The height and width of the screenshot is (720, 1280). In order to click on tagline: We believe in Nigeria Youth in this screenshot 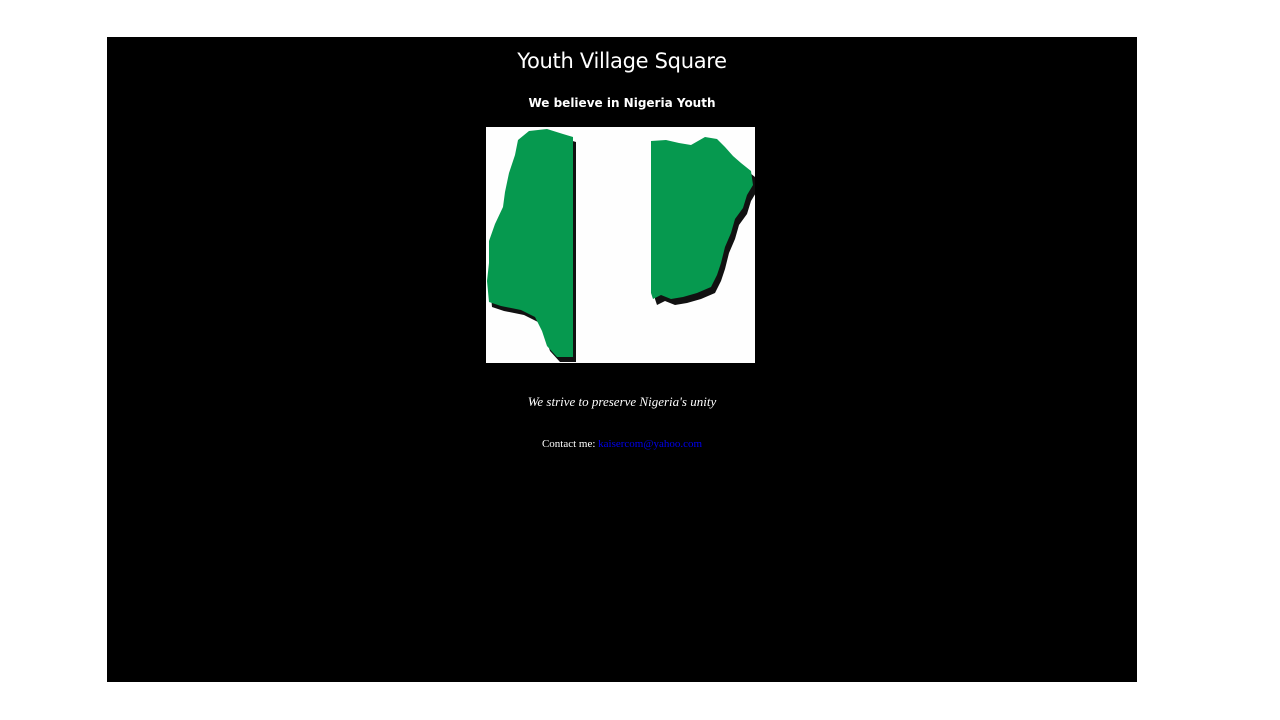, I will do `click(622, 103)`.